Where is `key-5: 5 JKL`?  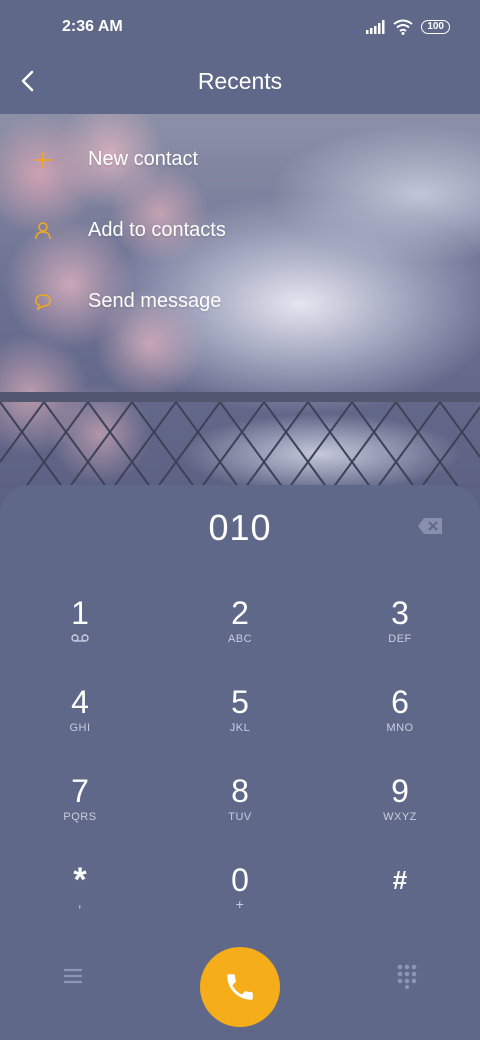
key-5: 5 JKL is located at coordinates (240, 724).